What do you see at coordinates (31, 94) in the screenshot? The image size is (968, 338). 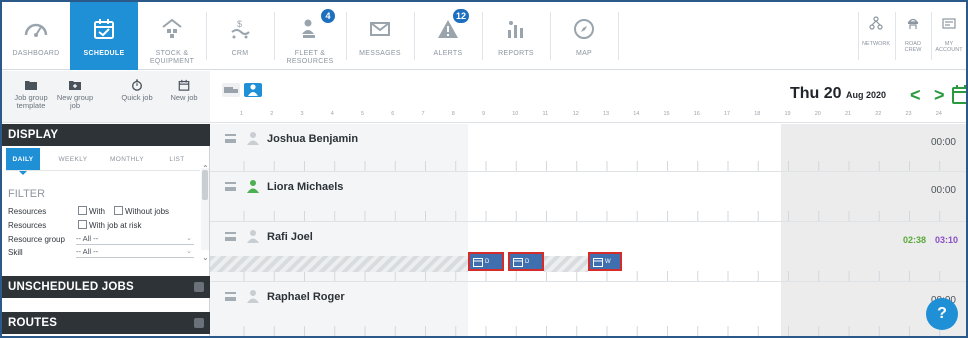 I see `job-group-template-button: Job group template` at bounding box center [31, 94].